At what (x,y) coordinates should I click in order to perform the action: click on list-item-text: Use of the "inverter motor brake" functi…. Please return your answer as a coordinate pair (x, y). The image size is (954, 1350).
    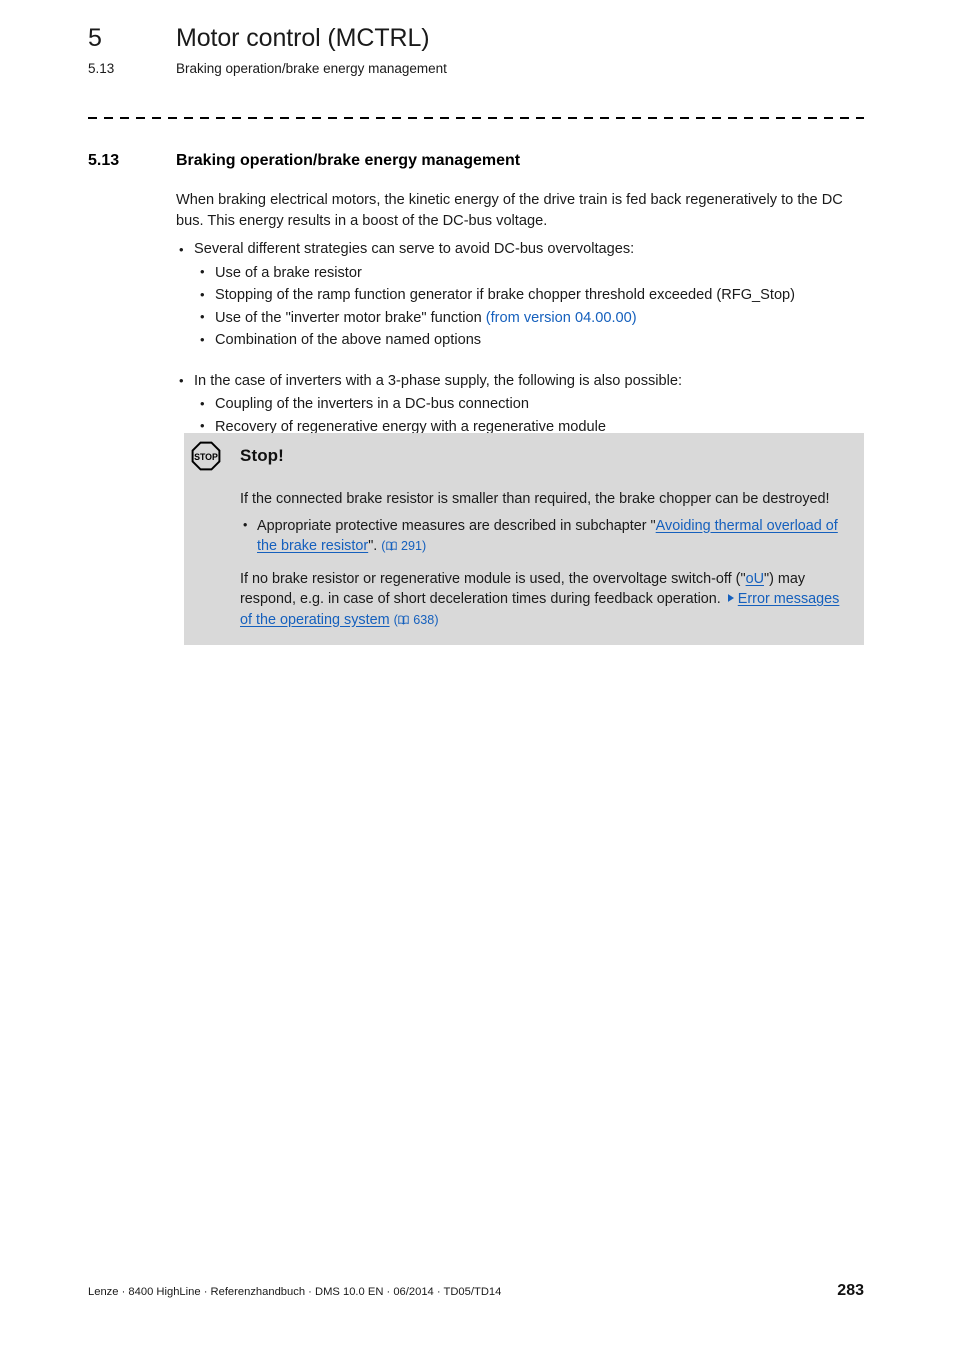
    Looking at the image, I should click on (348, 317).